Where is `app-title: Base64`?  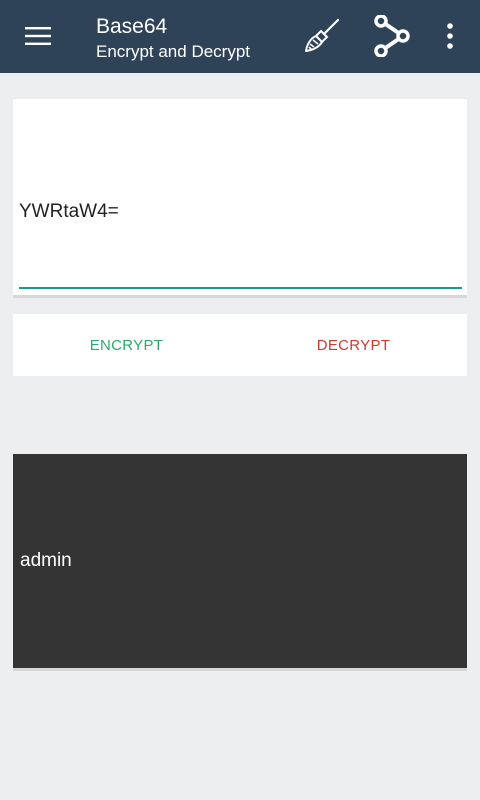 app-title: Base64 is located at coordinates (132, 26).